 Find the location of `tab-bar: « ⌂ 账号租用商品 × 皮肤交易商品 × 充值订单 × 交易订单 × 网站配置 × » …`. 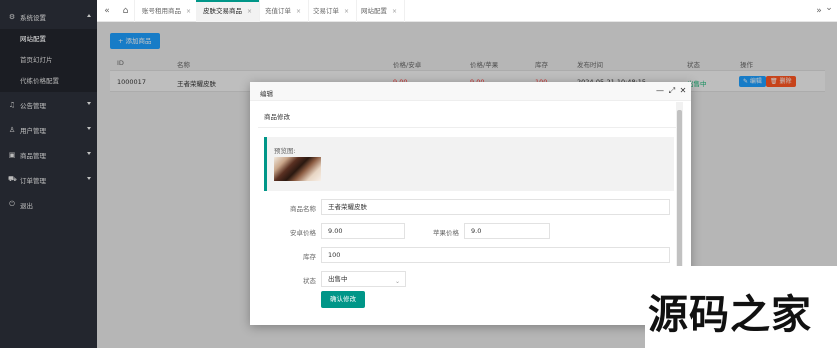

tab-bar: « ⌂ 账号租用商品 × 皮肤交易商品 × 充值订单 × 交易订单 × 网站配置 × » … is located at coordinates (467, 11).